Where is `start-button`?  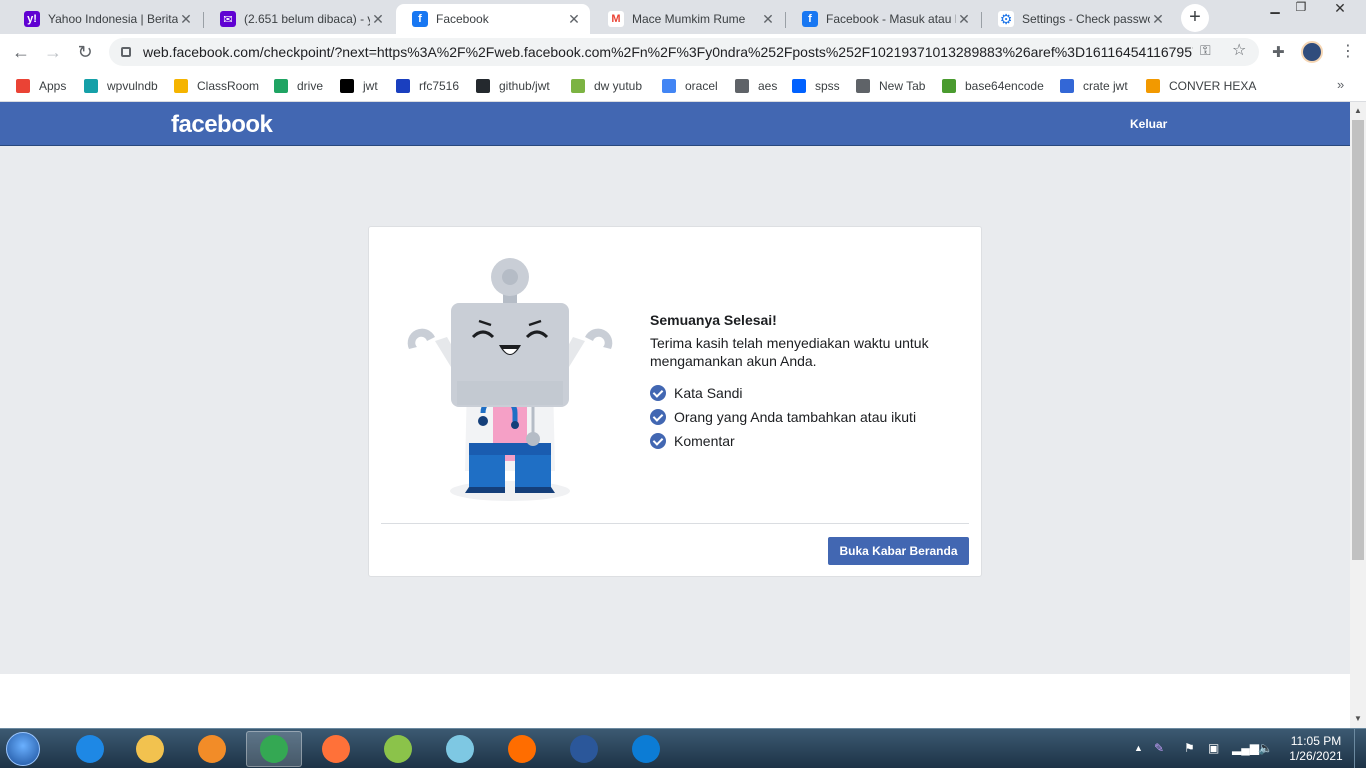 start-button is located at coordinates (23, 749).